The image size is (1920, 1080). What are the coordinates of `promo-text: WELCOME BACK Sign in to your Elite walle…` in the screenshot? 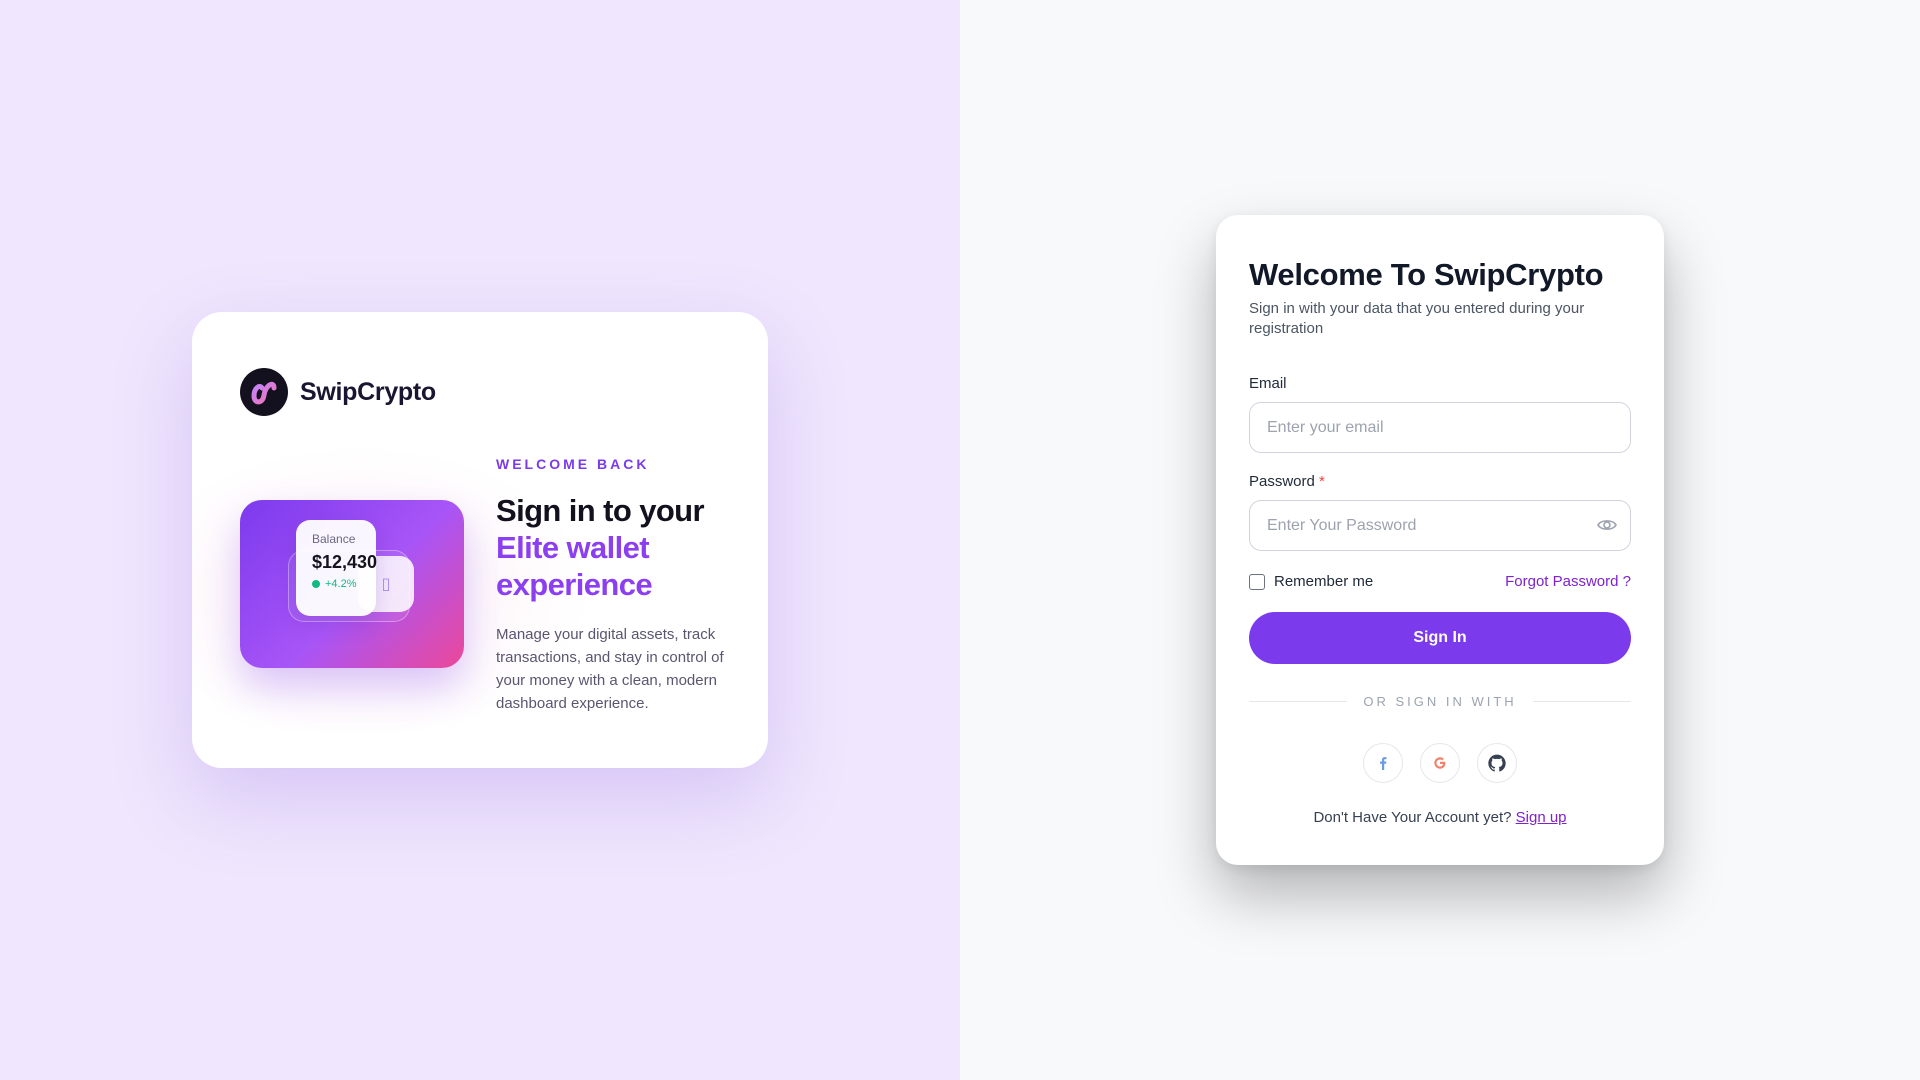 It's located at (611, 585).